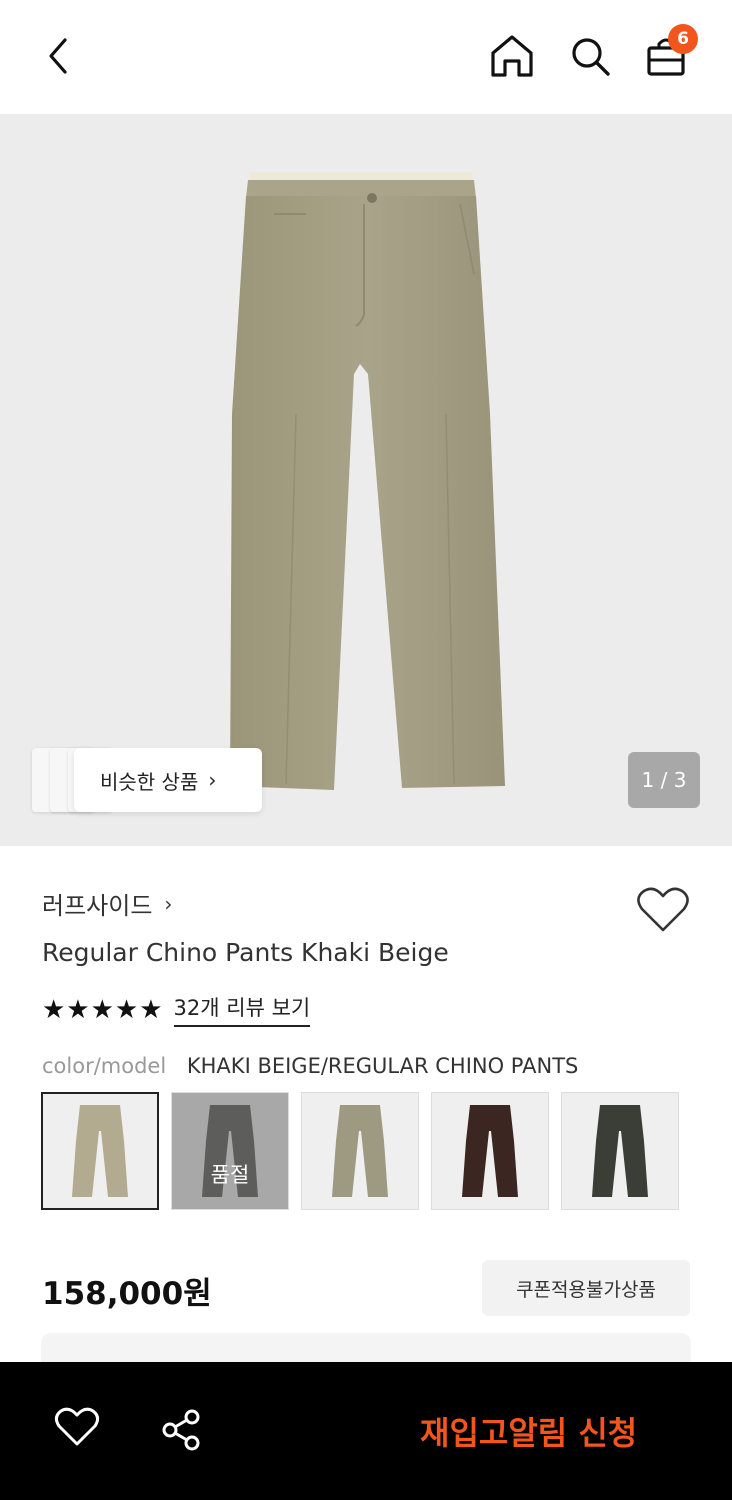 The height and width of the screenshot is (1500, 732). Describe the element at coordinates (512, 56) in the screenshot. I see `home-icon` at that location.